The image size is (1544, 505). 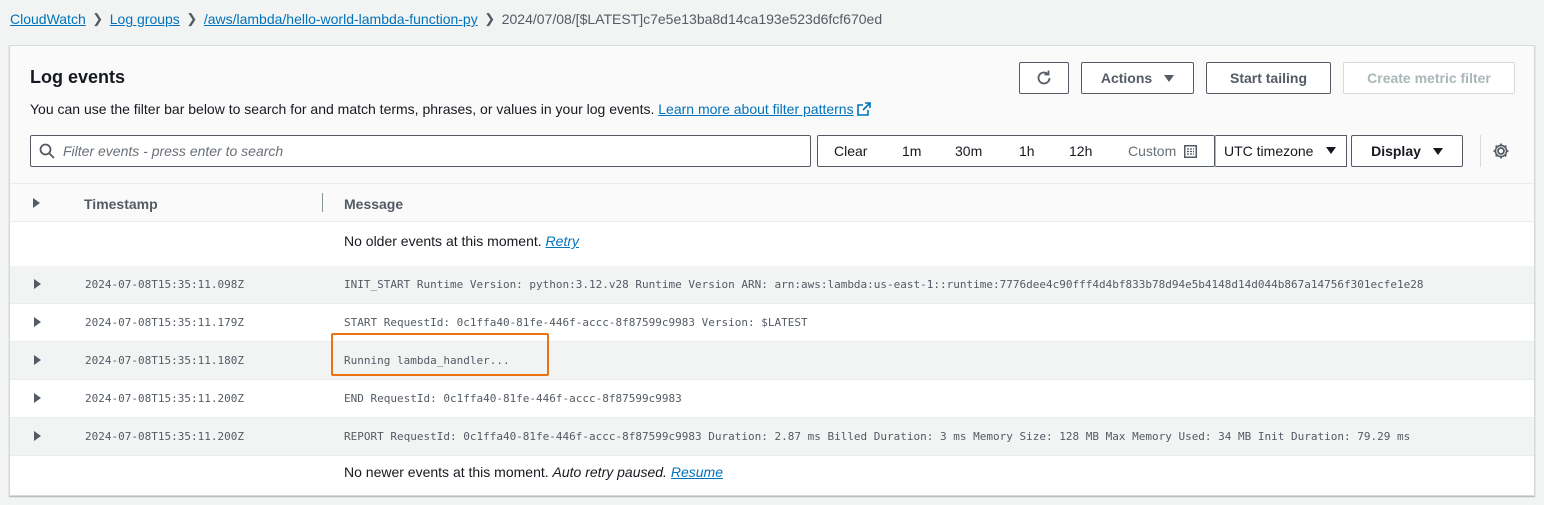 I want to click on breadcrumb-cloudwatch: CloudWatch, so click(x=48, y=19).